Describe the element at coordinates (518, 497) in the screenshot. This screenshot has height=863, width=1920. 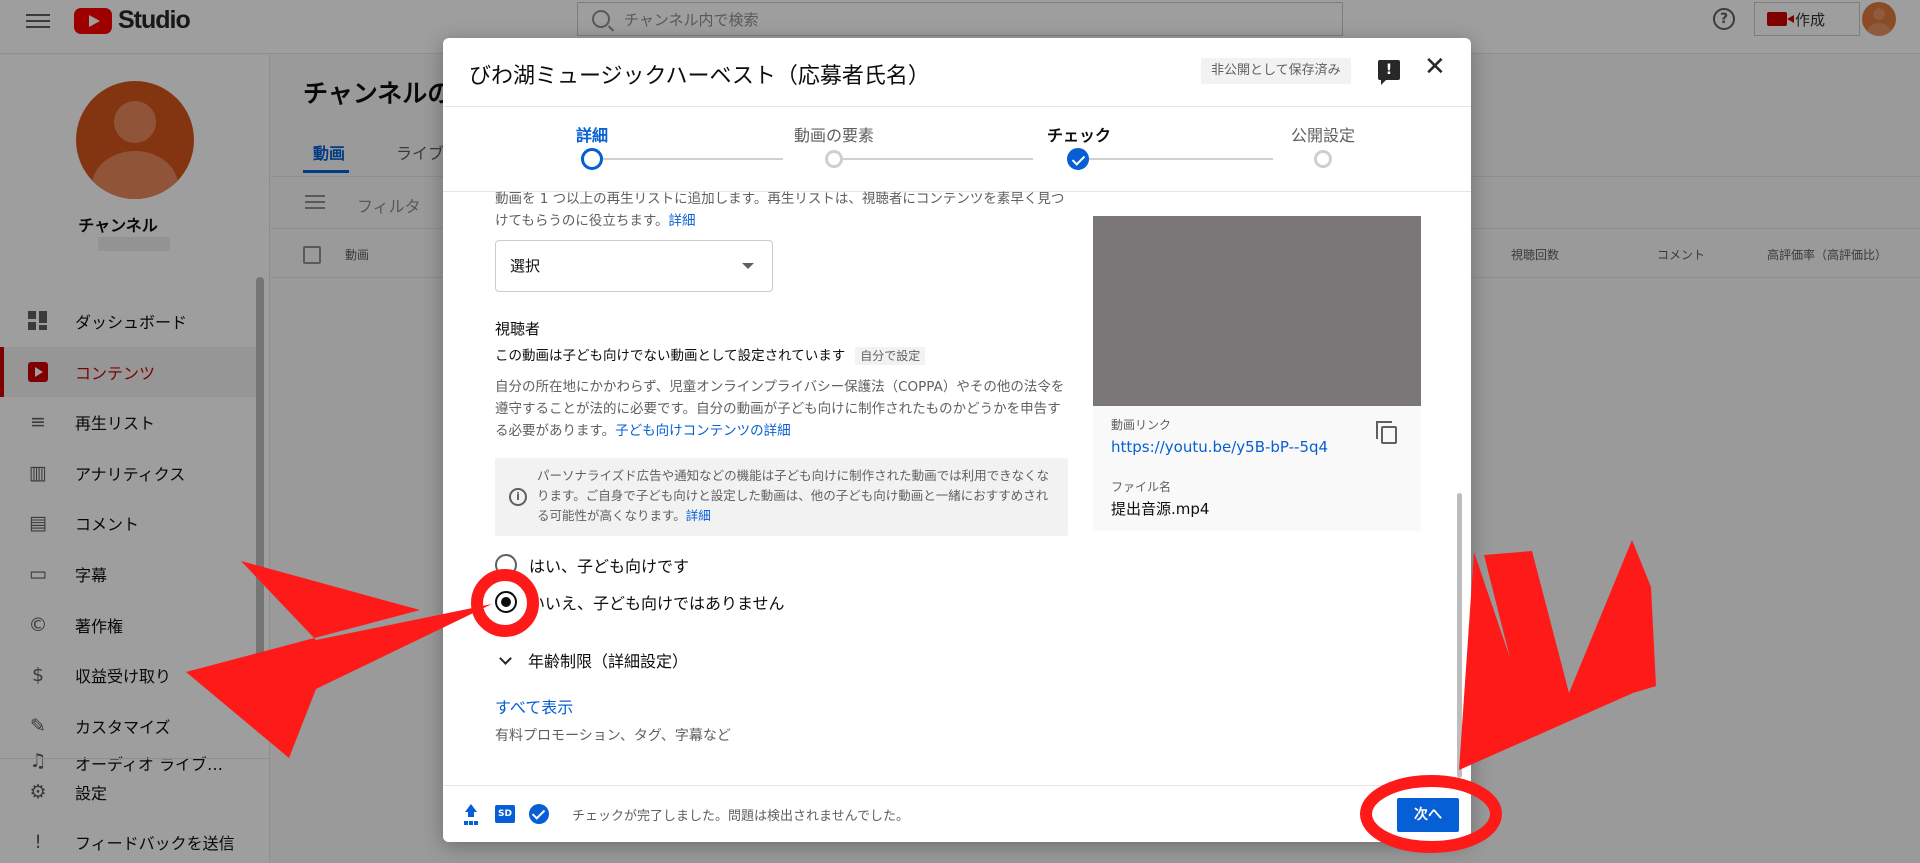
I see `info-icon: i` at that location.